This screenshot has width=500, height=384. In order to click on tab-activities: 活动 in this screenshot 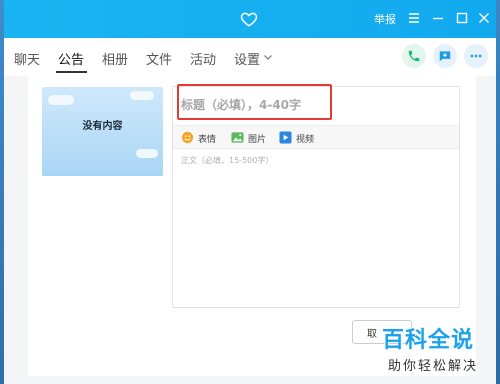, I will do `click(203, 58)`.